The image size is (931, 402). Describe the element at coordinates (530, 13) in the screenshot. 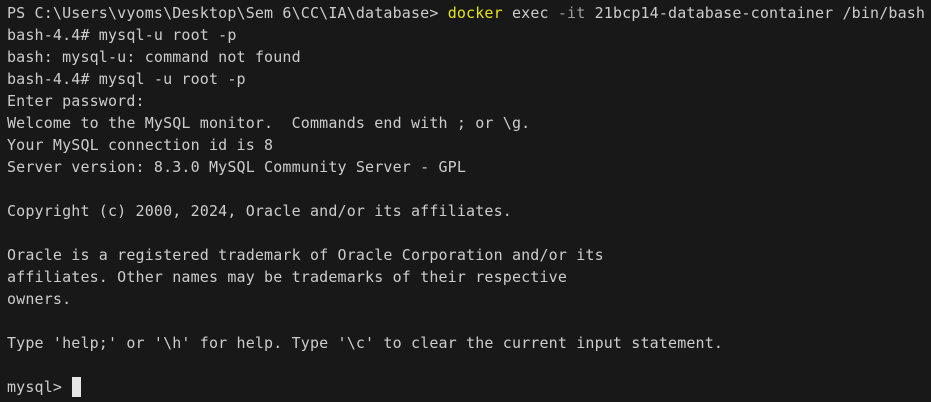

I see `command-arg-exec: exec` at that location.